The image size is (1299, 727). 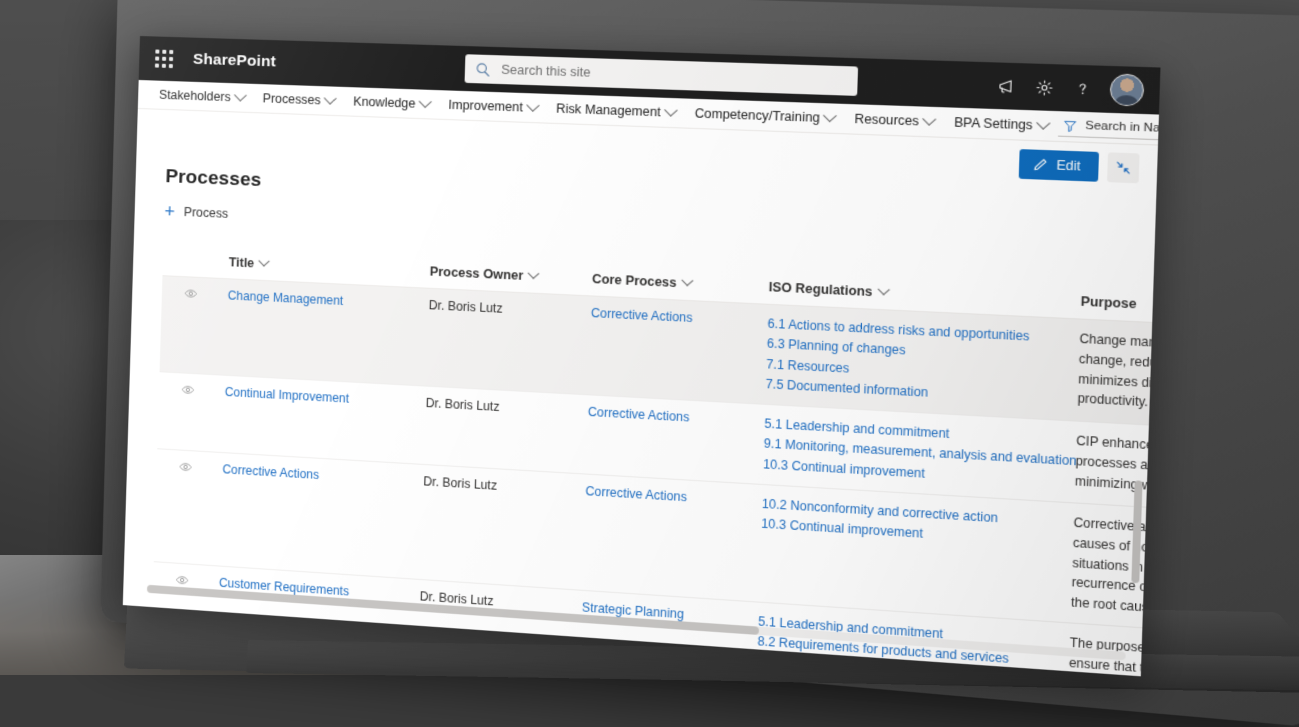 I want to click on collapse-button, so click(x=1123, y=168).